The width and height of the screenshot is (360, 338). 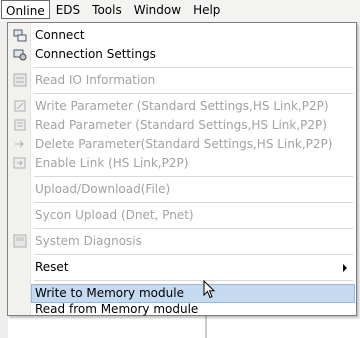 What do you see at coordinates (20, 80) in the screenshot?
I see `read-io-icon` at bounding box center [20, 80].